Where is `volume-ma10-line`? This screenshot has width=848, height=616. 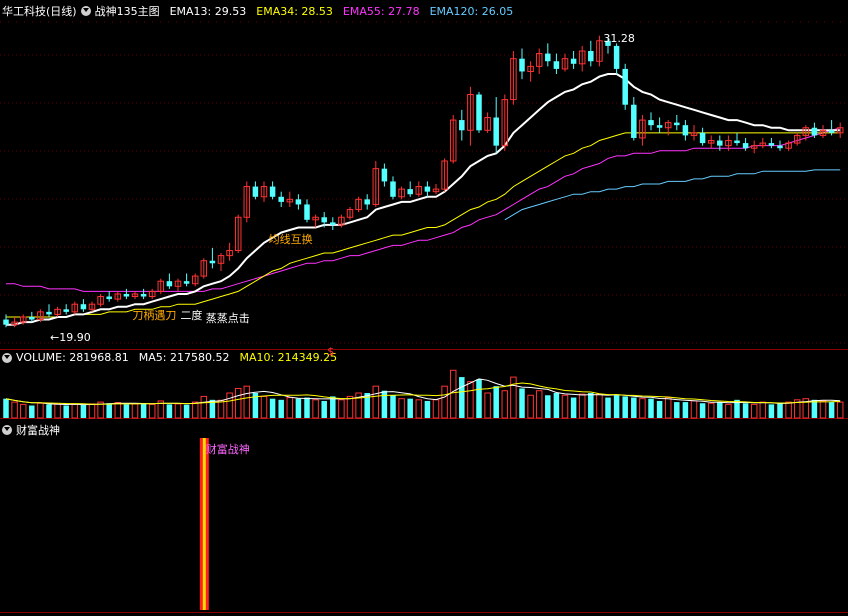
volume-ma10-line is located at coordinates (423, 393).